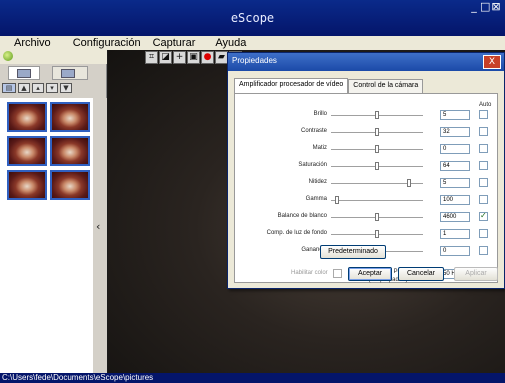  Describe the element at coordinates (421, 274) in the screenshot. I see `cancel-button: Cancelar` at that location.